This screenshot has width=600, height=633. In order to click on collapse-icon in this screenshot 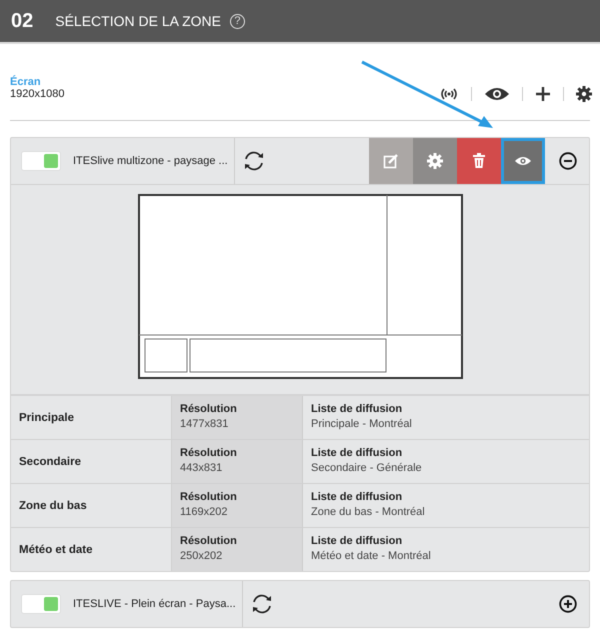, I will do `click(568, 161)`.